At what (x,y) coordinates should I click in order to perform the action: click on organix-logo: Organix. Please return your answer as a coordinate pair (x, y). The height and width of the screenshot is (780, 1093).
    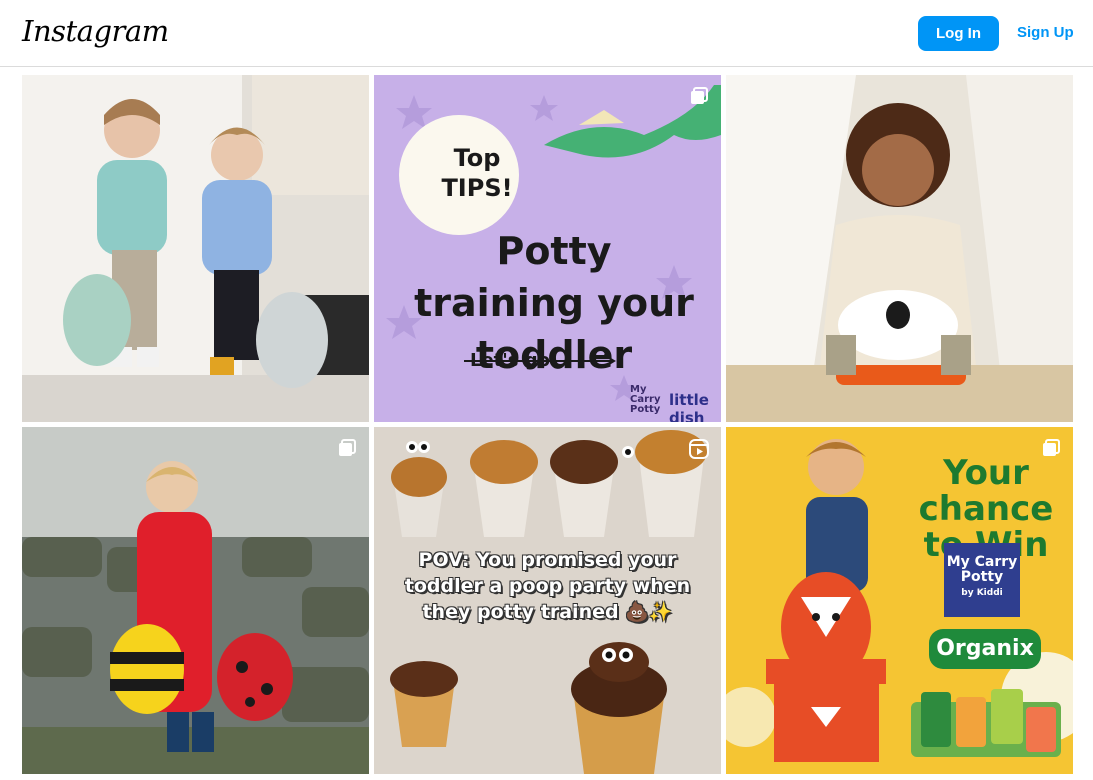
    Looking at the image, I should click on (985, 649).